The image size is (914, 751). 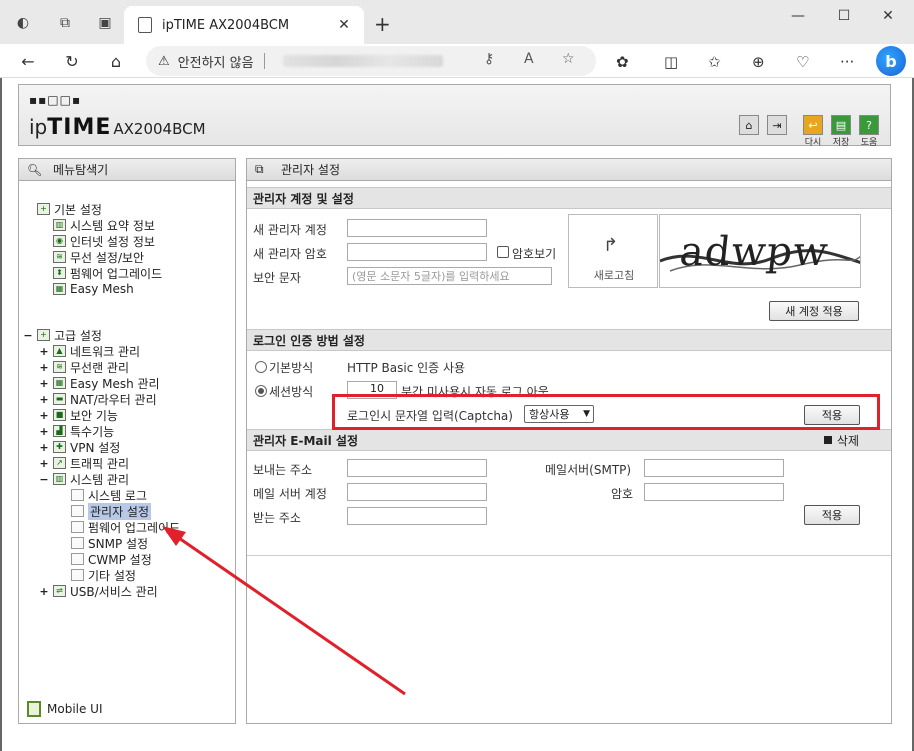 I want to click on sender-address-input, so click(x=417, y=468).